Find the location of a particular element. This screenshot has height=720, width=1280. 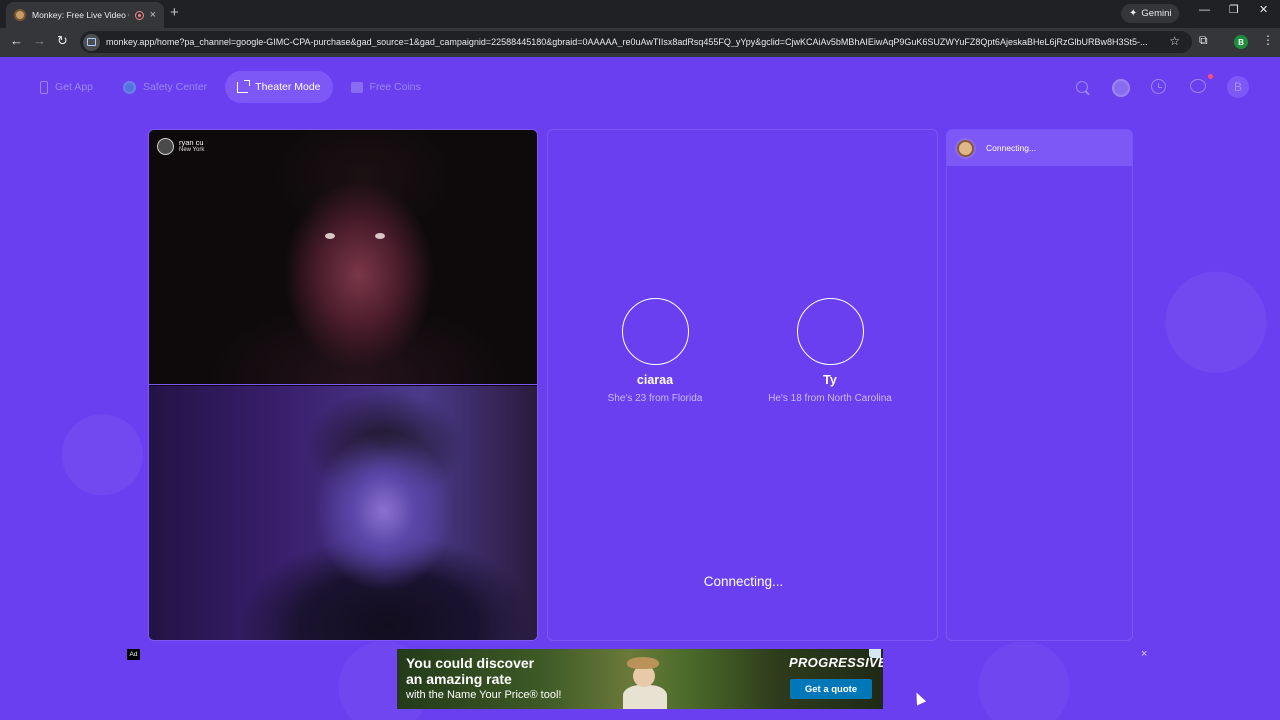

close-window-icon: ✕ is located at coordinates (1263, 10).